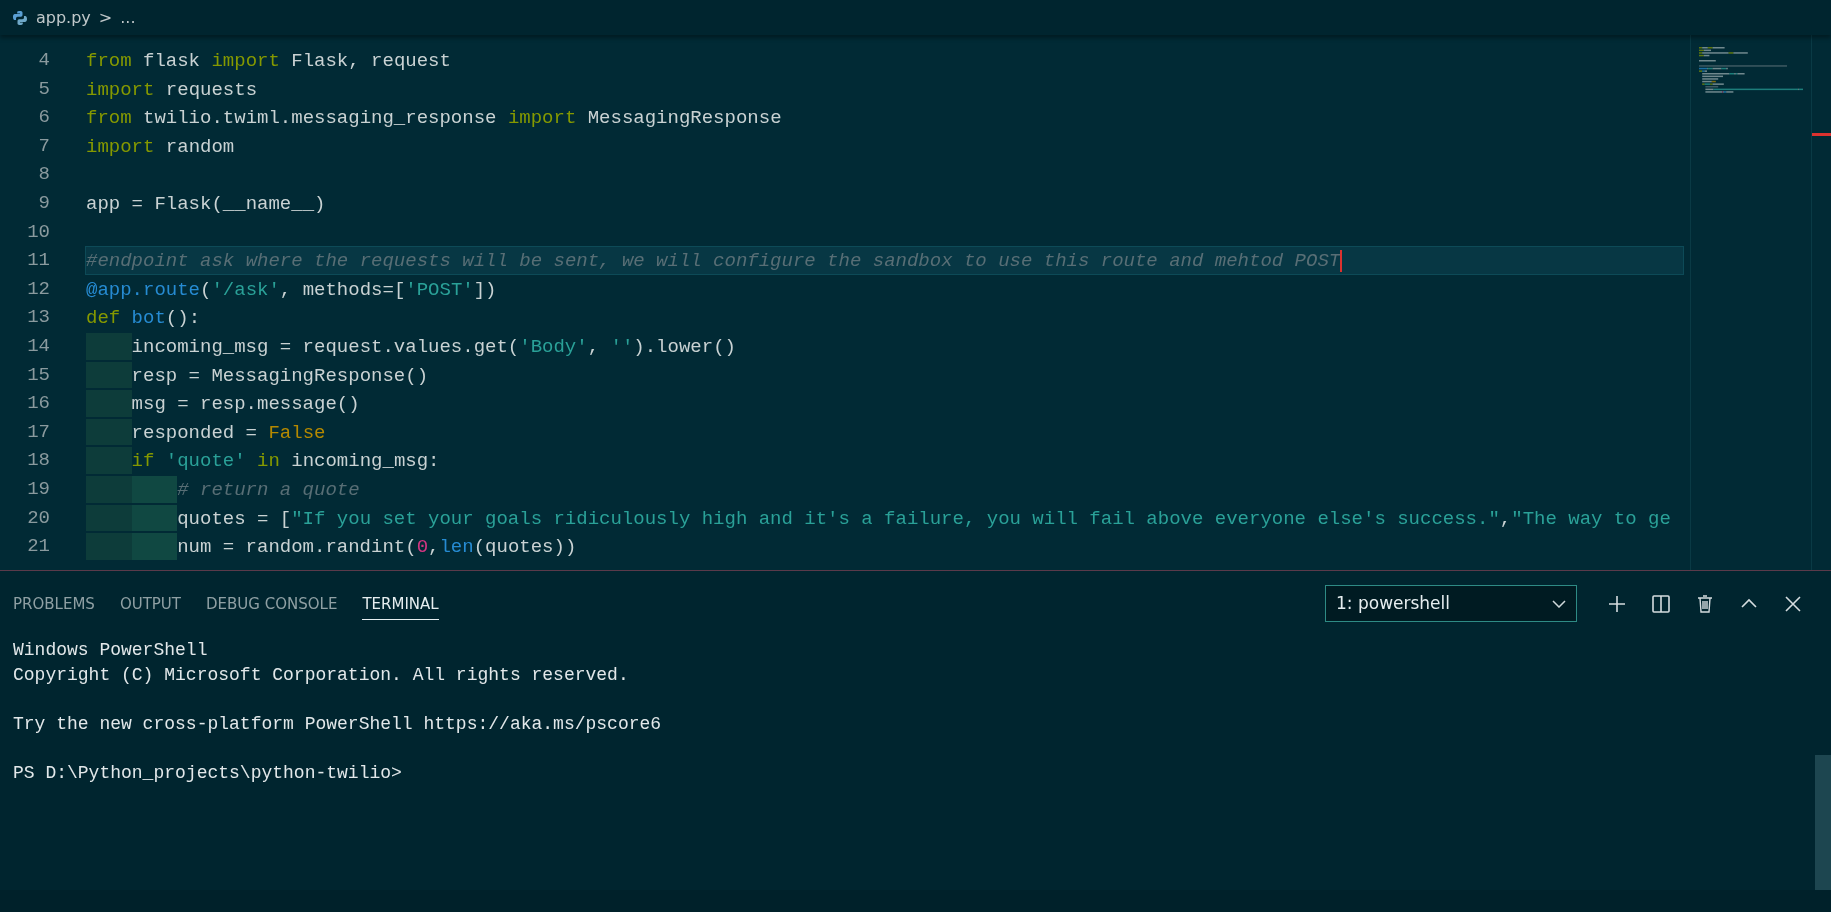 The width and height of the screenshot is (1831, 912). What do you see at coordinates (434, 118) in the screenshot?
I see `code-text: from twilio.twiml.messaging_response import MessagingResponse` at bounding box center [434, 118].